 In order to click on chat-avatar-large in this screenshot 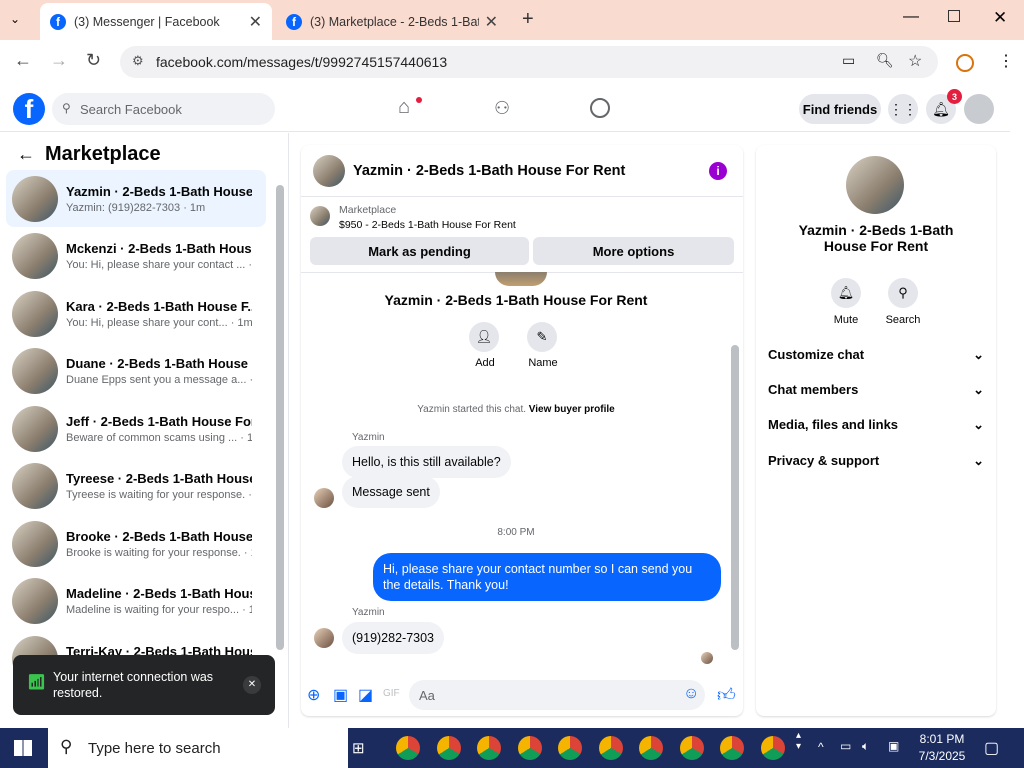, I will do `click(875, 185)`.